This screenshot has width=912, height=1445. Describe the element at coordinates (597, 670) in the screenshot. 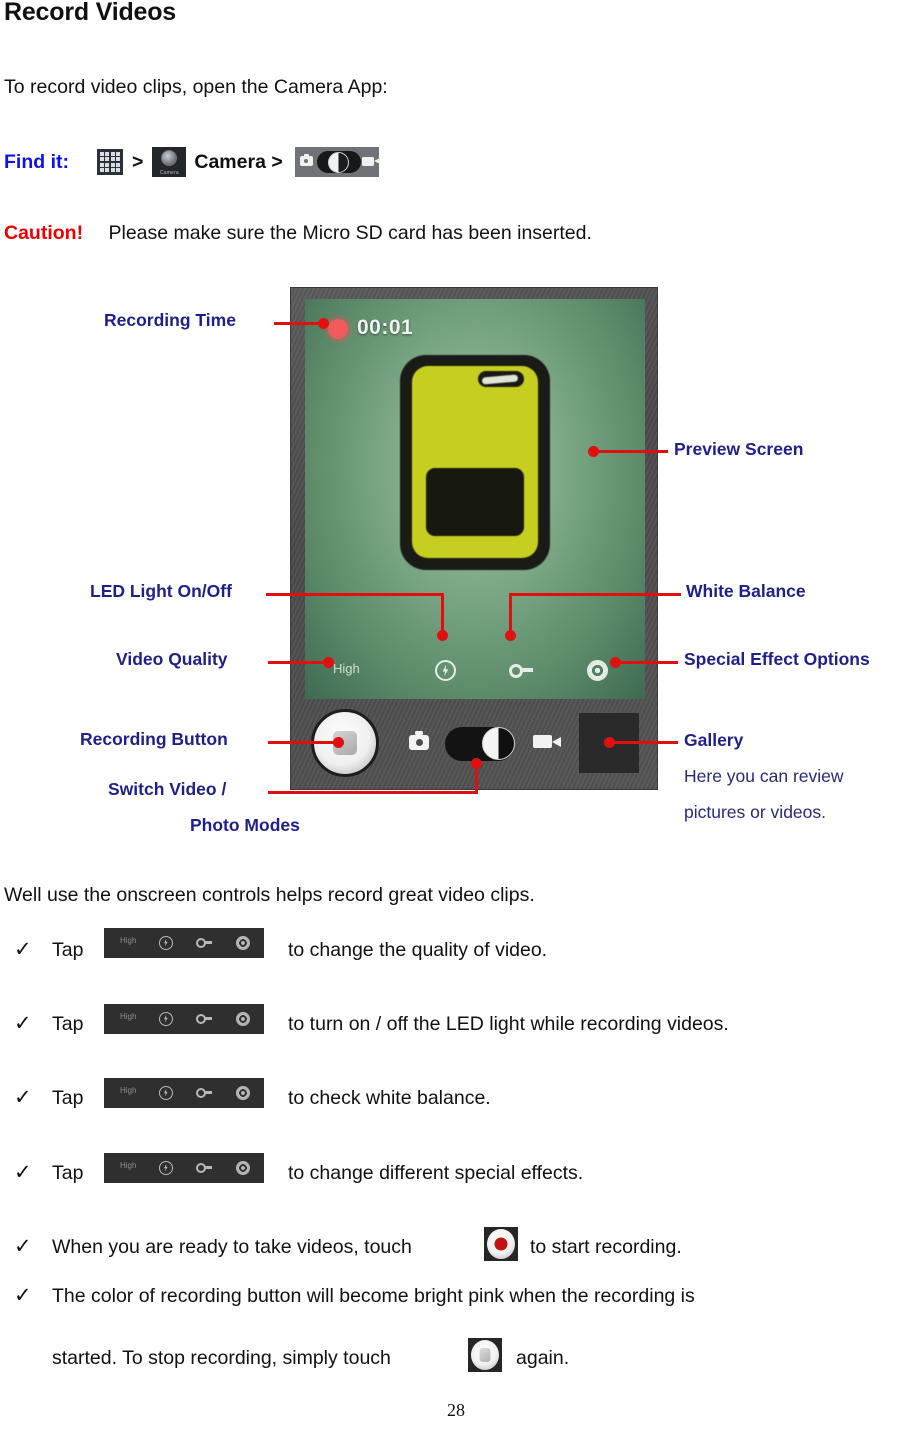

I see `special-effects-icon` at that location.